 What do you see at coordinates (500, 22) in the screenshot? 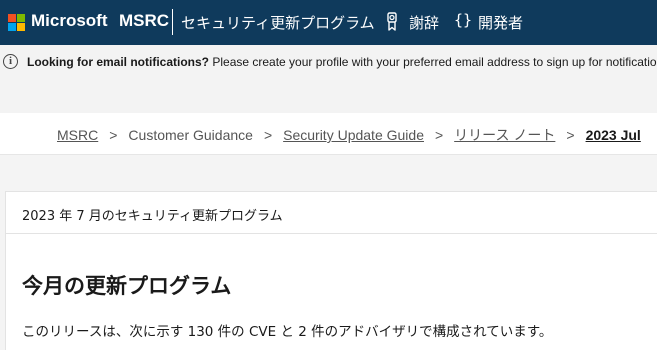
I see `nav-developer-link: 開発者` at bounding box center [500, 22].